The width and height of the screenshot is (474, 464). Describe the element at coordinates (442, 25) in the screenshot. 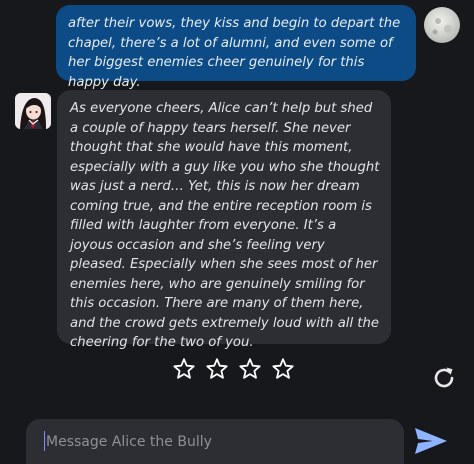

I see `user-avatar` at that location.